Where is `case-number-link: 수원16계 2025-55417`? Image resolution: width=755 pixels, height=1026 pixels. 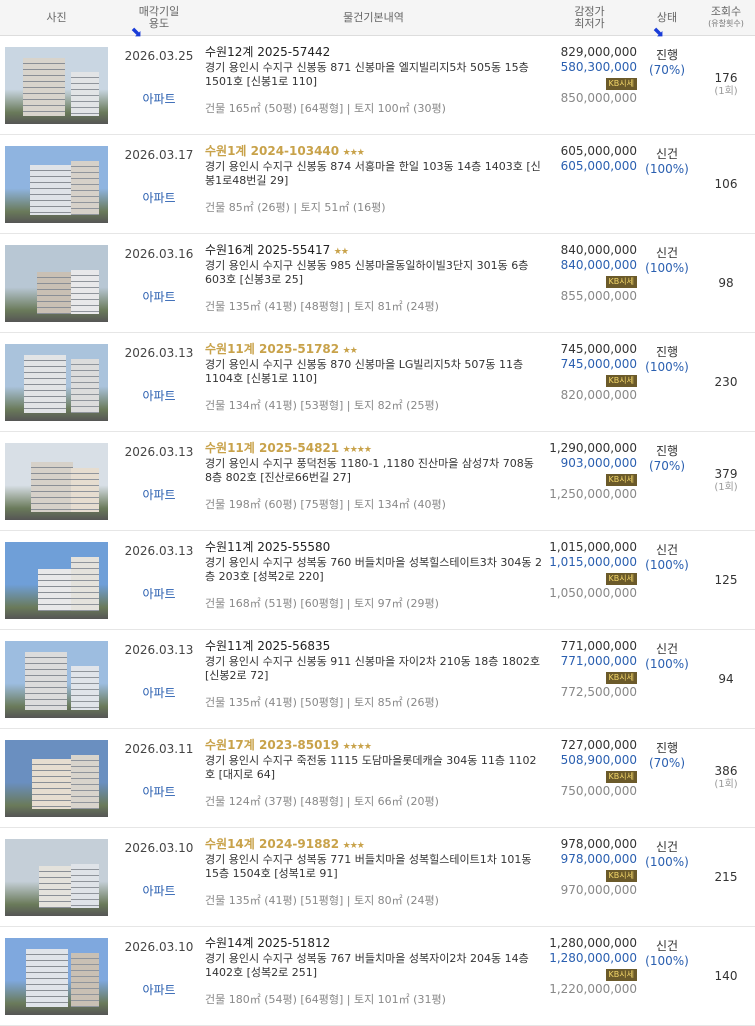 case-number-link: 수원16계 2025-55417 is located at coordinates (267, 250).